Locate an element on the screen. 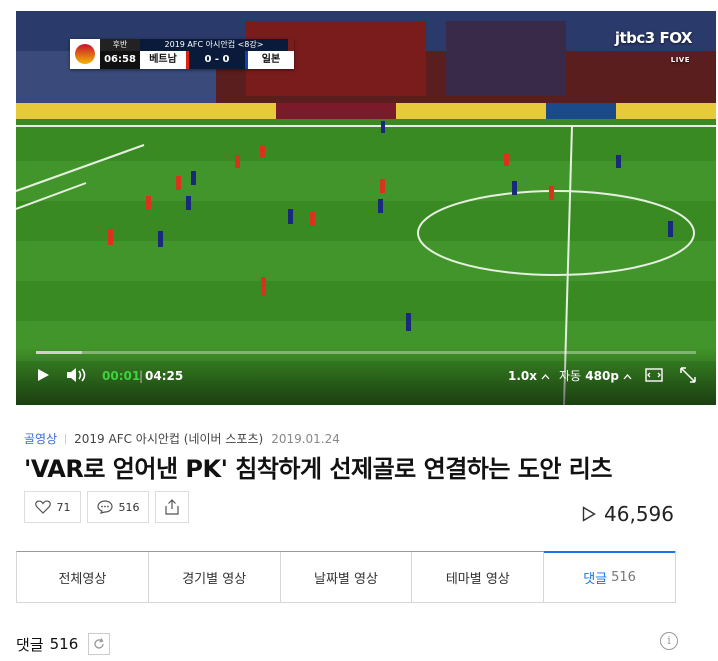 Image resolution: width=718 pixels, height=661 pixels. share-button is located at coordinates (172, 507).